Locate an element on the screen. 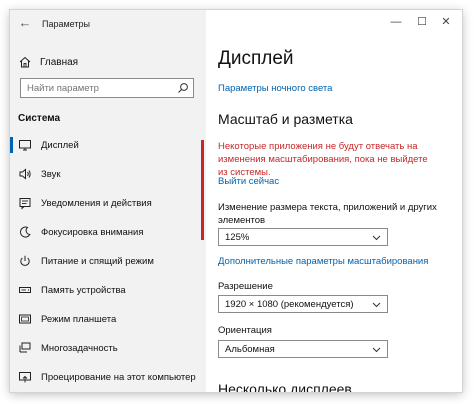 The width and height of the screenshot is (474, 404). storage-icon is located at coordinates (25, 290).